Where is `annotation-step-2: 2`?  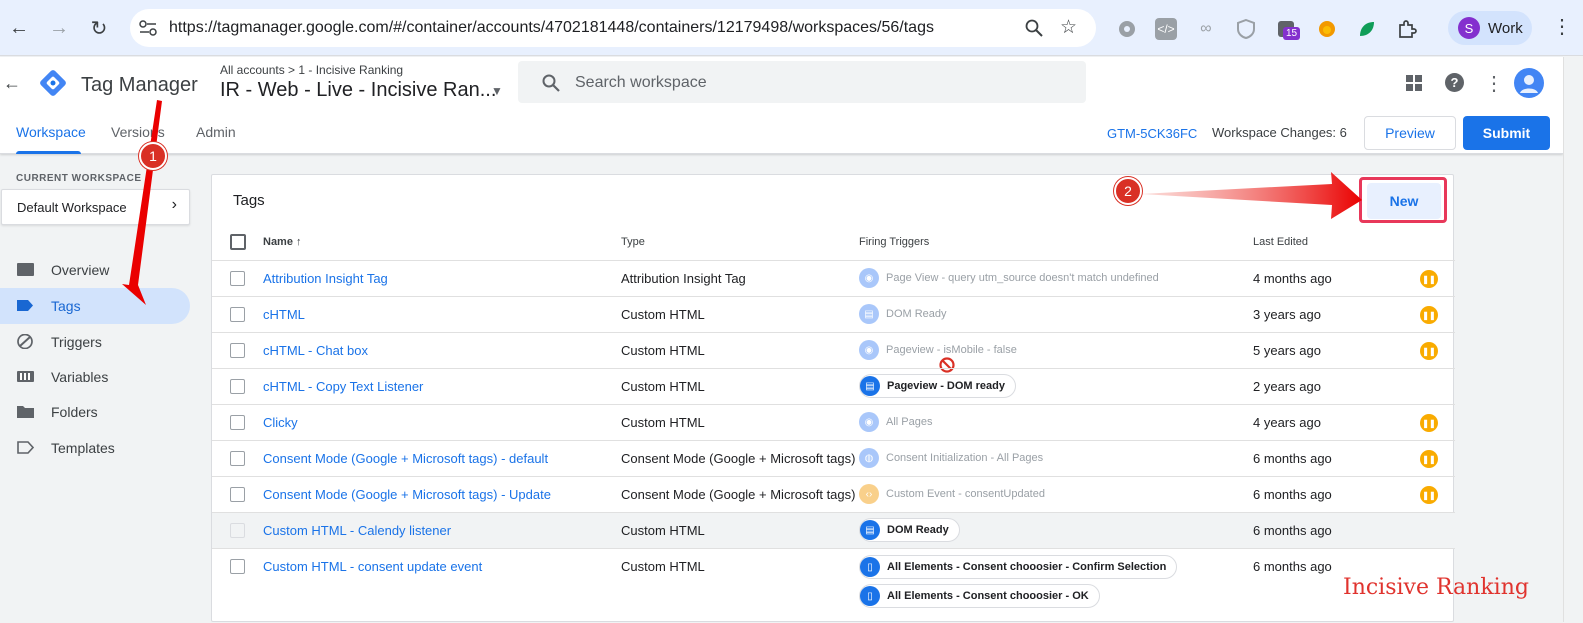
annotation-step-2: 2 is located at coordinates (1128, 191).